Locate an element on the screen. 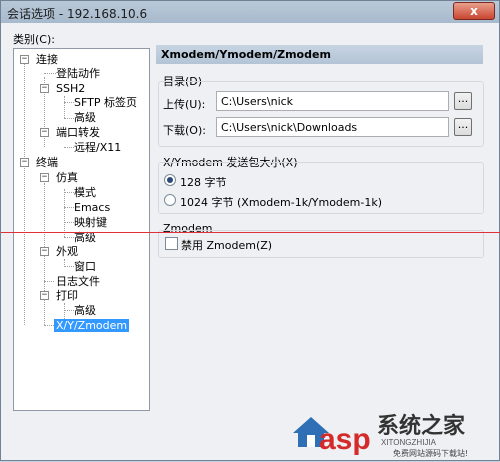 The width and height of the screenshot is (500, 462). packet-128-label: 128 字节 is located at coordinates (203, 182).